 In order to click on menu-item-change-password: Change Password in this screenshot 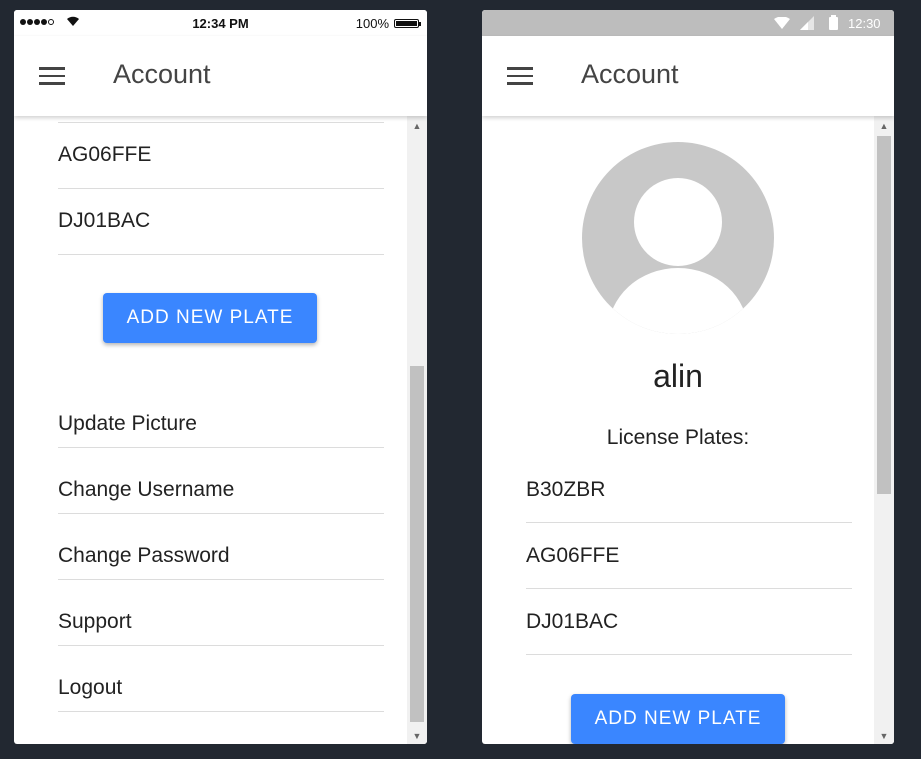, I will do `click(221, 547)`.